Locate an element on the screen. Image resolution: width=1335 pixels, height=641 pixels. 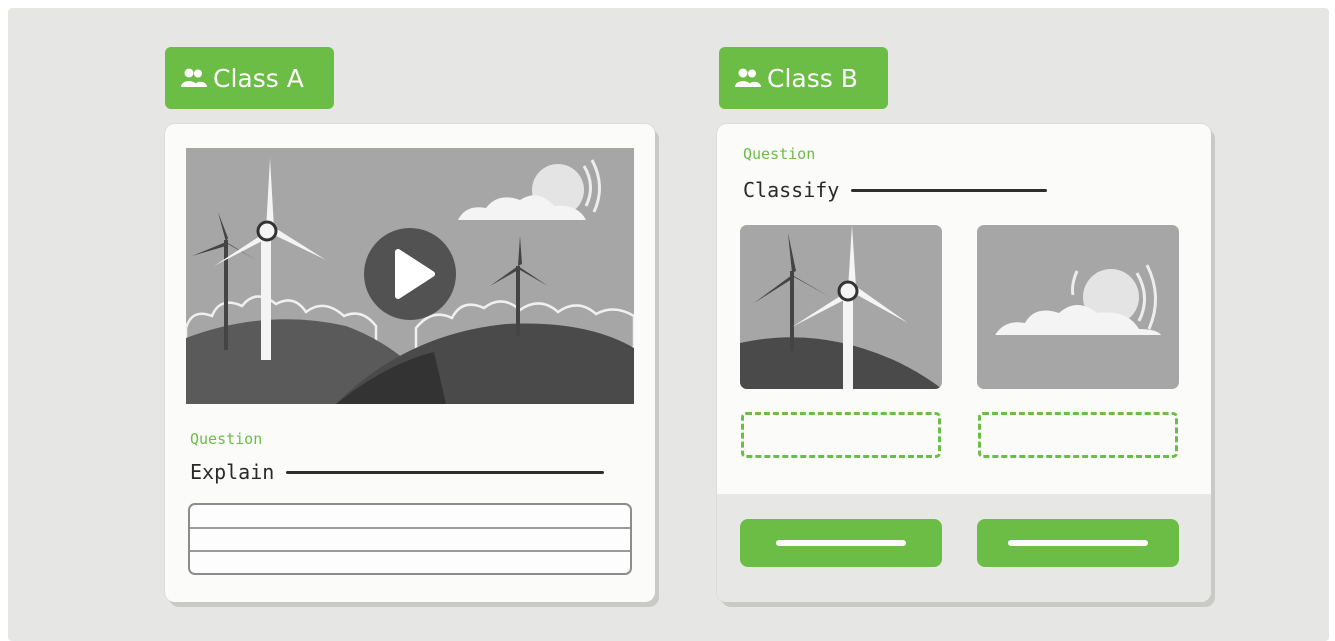
class-a-tag: Class A is located at coordinates (249, 78).